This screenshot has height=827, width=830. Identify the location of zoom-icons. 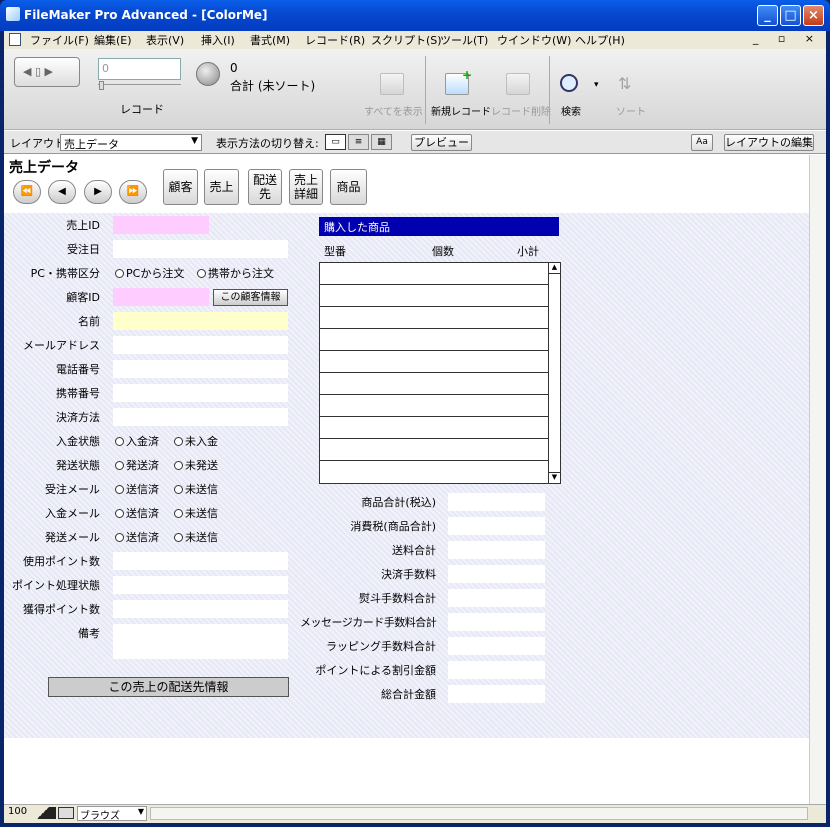
(43, 813).